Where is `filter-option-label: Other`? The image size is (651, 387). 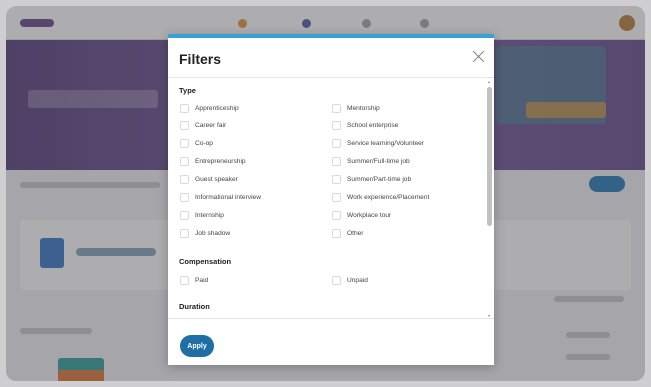
filter-option-label: Other is located at coordinates (355, 233).